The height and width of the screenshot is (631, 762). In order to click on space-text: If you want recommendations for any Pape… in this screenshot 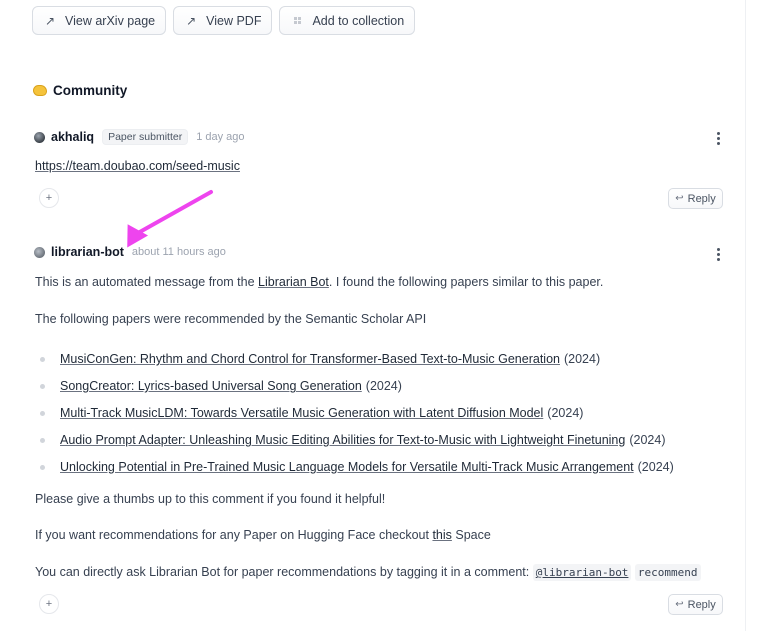, I will do `click(263, 535)`.